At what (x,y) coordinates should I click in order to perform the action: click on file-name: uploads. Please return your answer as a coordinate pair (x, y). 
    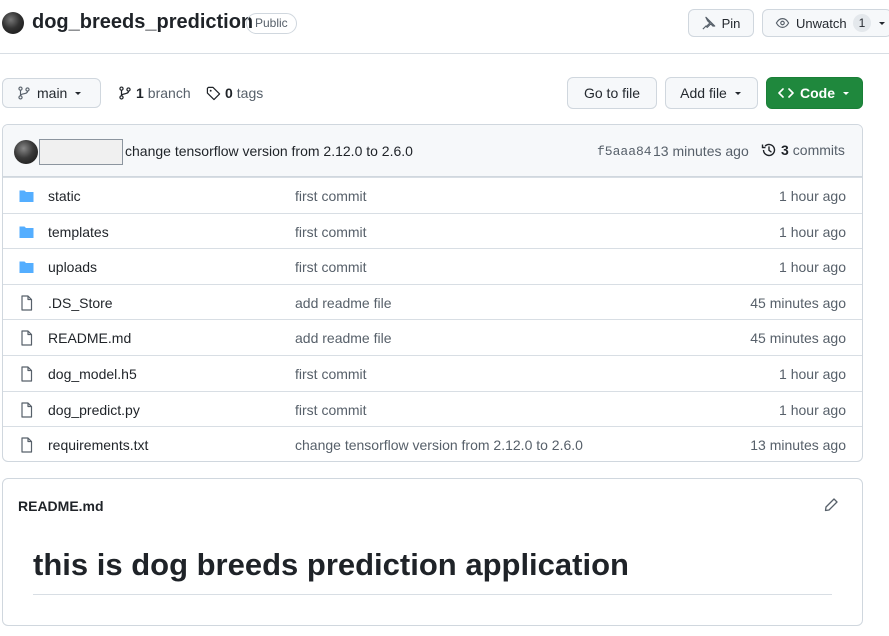
    Looking at the image, I should click on (72, 267).